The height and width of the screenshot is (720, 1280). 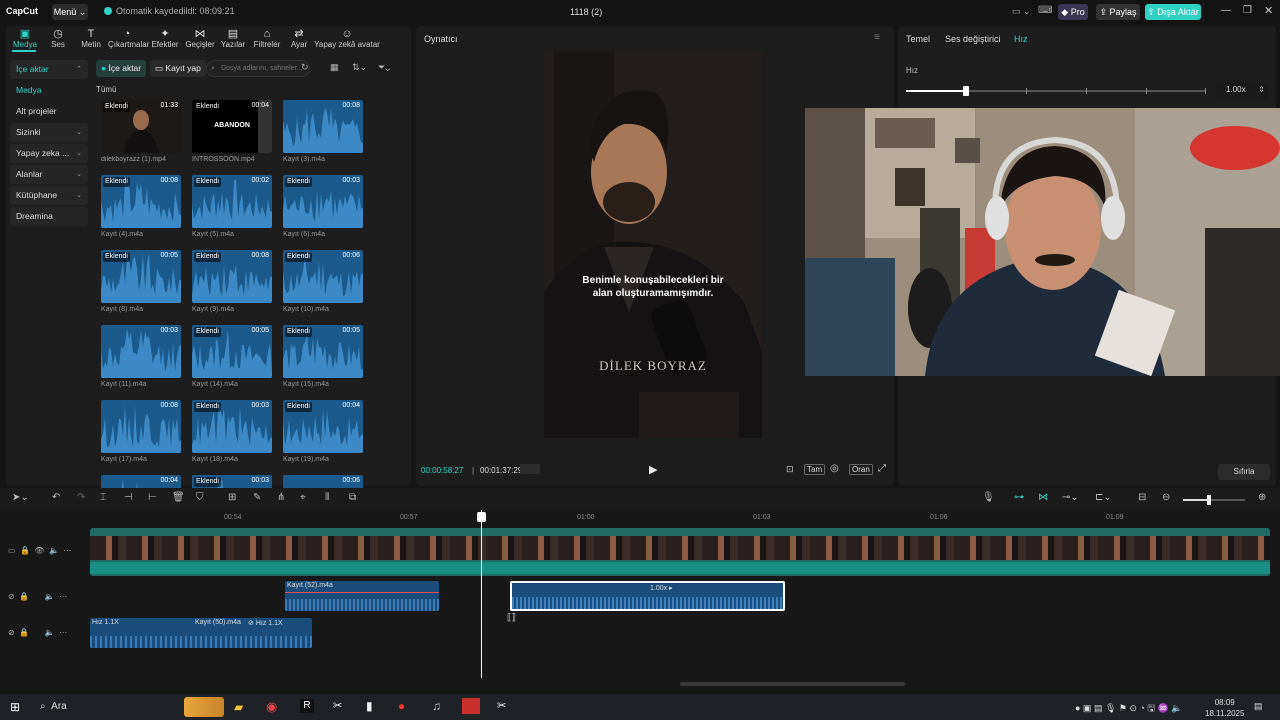 What do you see at coordinates (815, 469) in the screenshot?
I see `full-quality-button: Tam` at bounding box center [815, 469].